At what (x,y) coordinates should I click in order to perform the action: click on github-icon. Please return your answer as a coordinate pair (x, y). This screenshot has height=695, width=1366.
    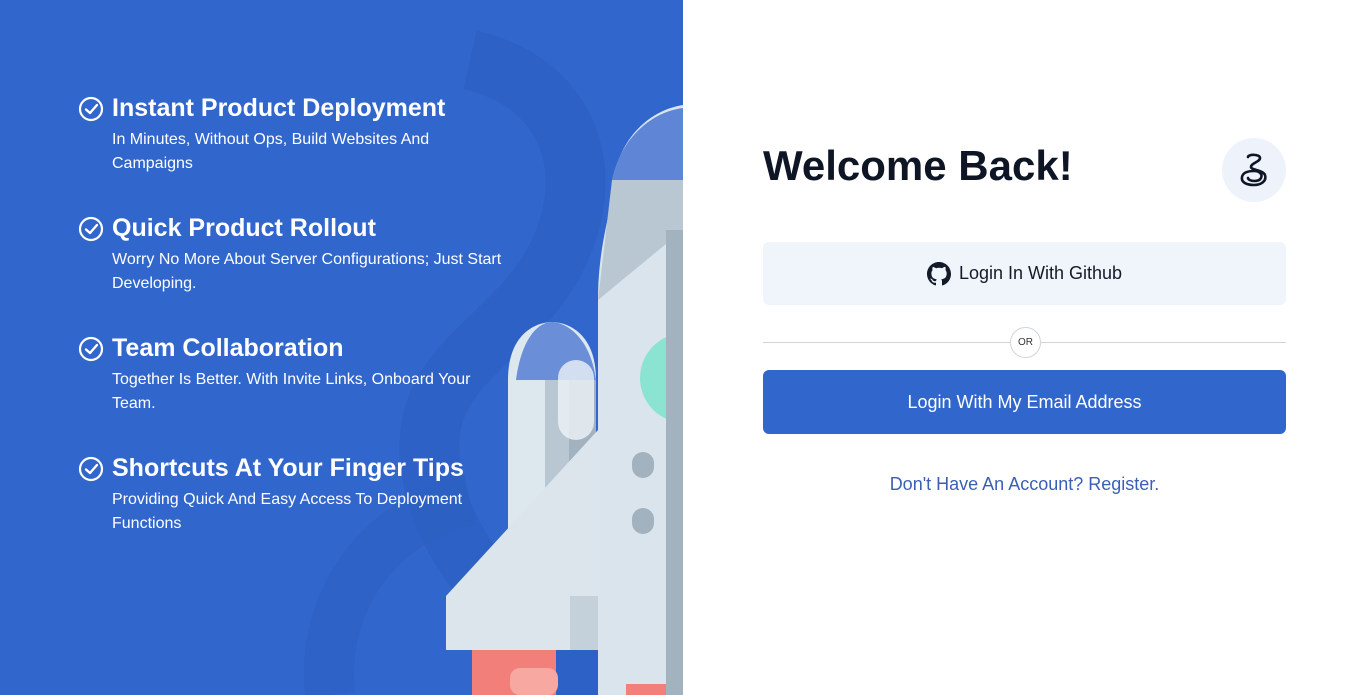
    Looking at the image, I should click on (938, 273).